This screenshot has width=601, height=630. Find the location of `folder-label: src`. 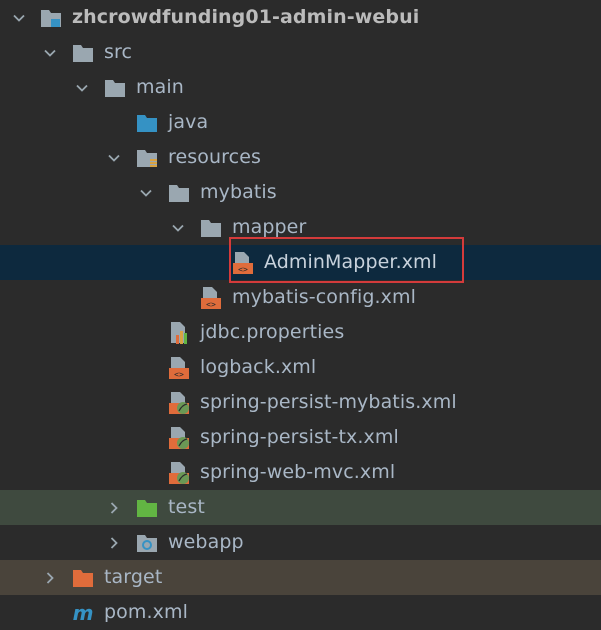

folder-label: src is located at coordinates (118, 52).